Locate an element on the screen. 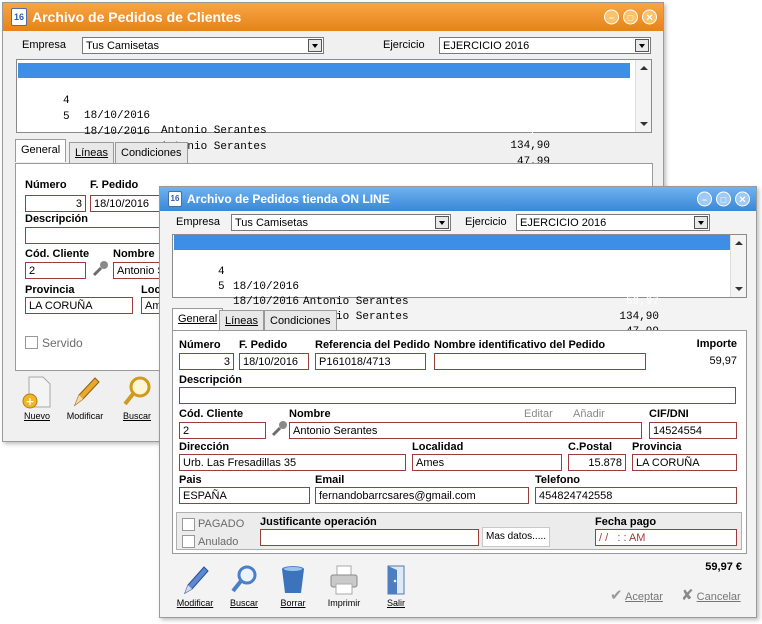 The width and height of the screenshot is (762, 624). order-amount: 59,97 is located at coordinates (642, 302).